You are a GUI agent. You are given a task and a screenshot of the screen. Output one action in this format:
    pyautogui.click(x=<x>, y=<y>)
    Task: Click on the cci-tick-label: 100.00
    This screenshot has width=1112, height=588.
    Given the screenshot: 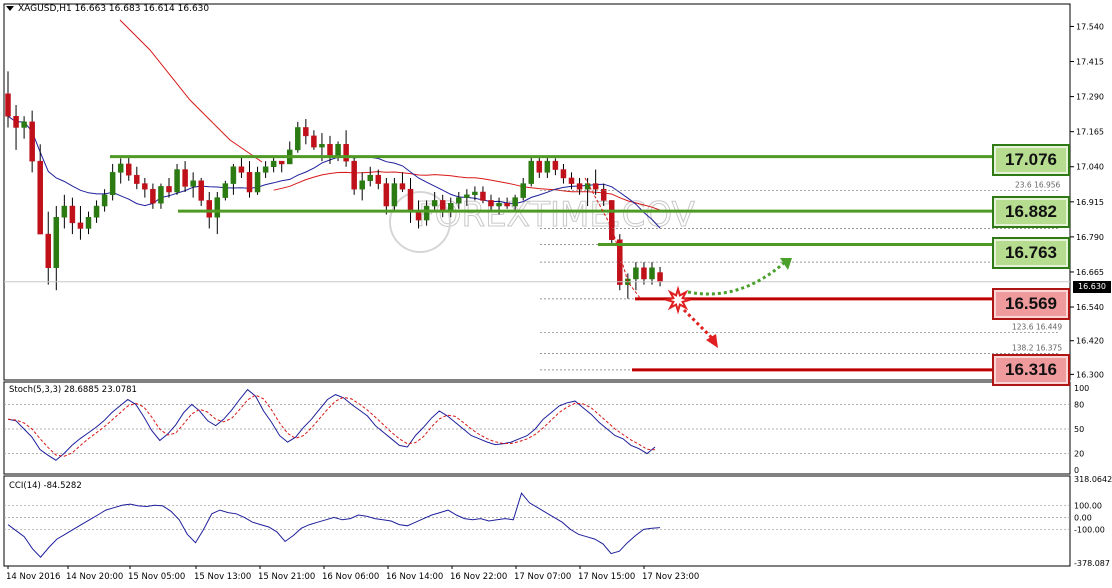 What is the action you would take?
    pyautogui.click(x=1088, y=505)
    